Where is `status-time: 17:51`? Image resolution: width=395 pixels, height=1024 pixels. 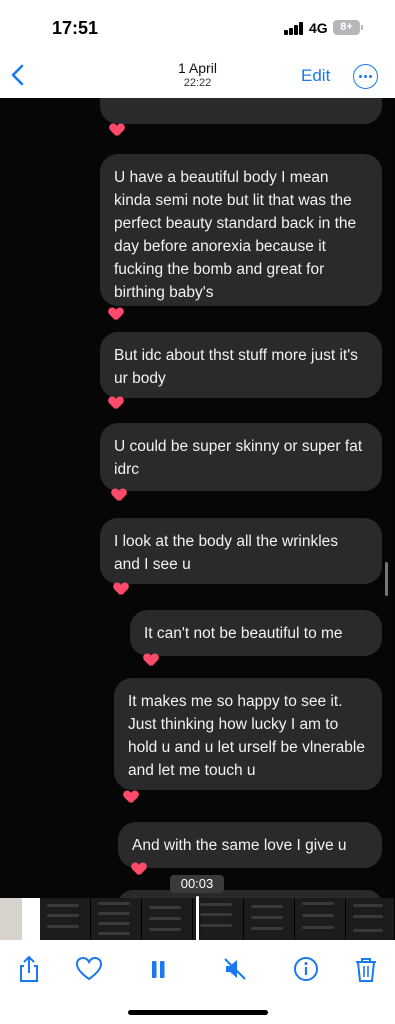 status-time: 17:51 is located at coordinates (75, 28).